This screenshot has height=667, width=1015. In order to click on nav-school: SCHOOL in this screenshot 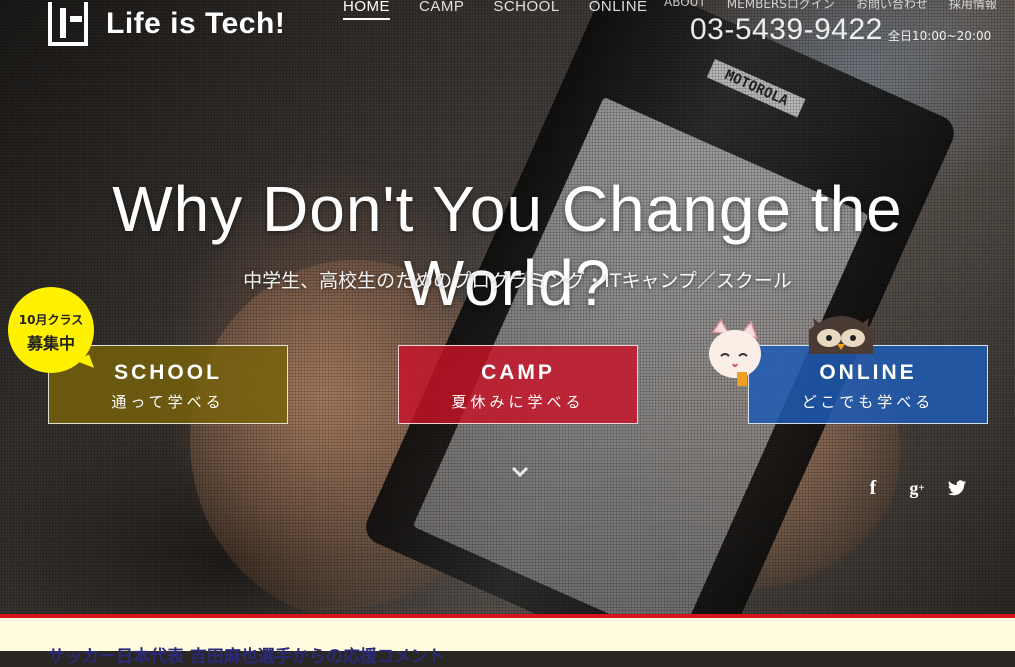, I will do `click(526, 10)`.